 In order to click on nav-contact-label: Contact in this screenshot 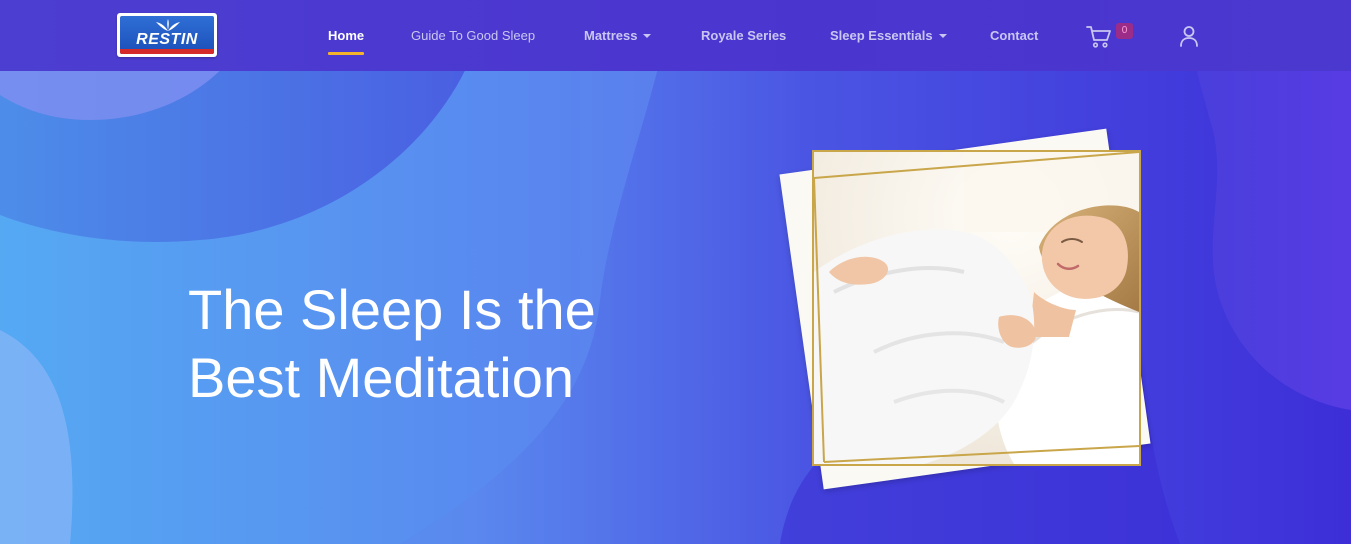, I will do `click(1014, 35)`.